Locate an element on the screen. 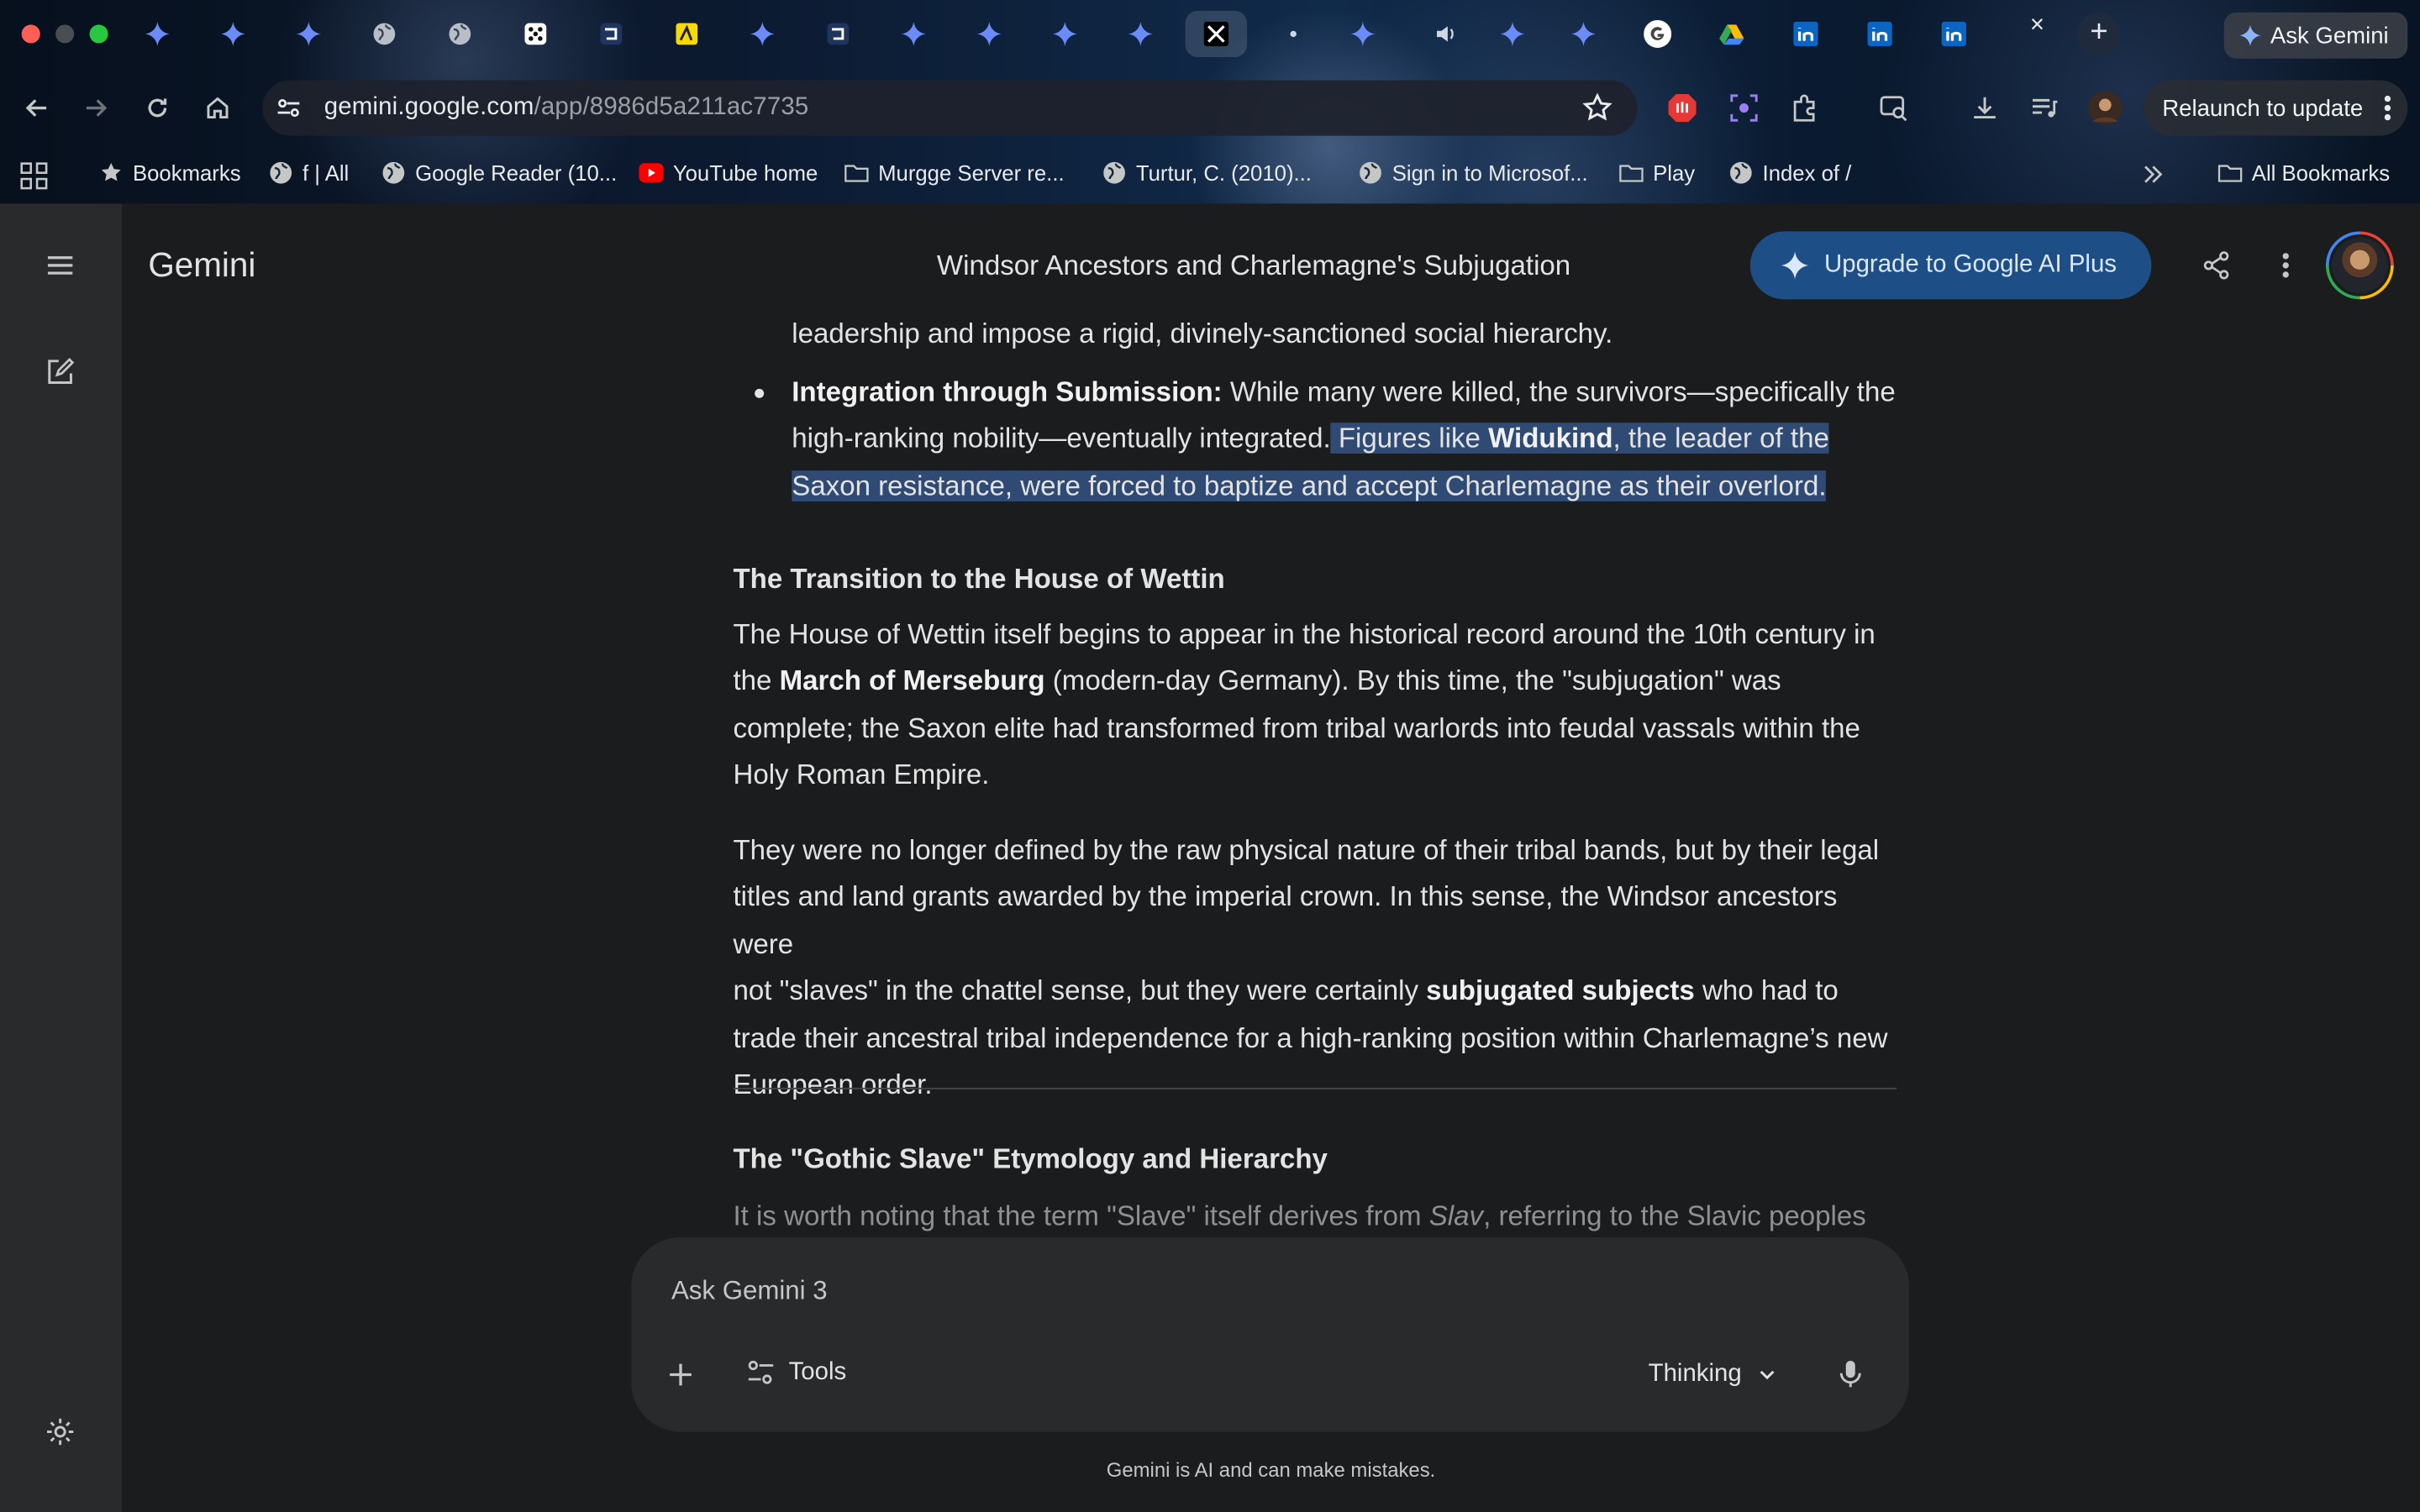 Image resolution: width=2420 pixels, height=1512 pixels. tab-yellow is located at coordinates (687, 34).